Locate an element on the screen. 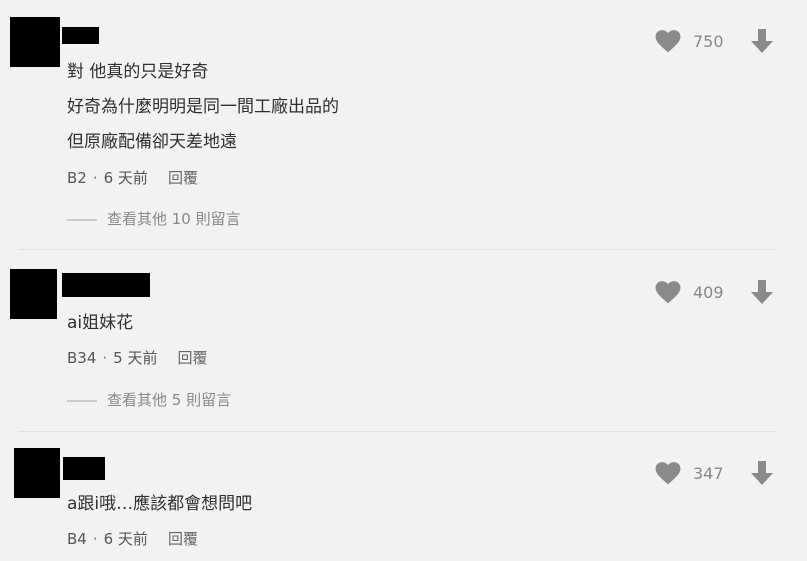 This screenshot has width=807, height=561. view-more-replies: 查看其他 5 則留言 is located at coordinates (149, 400).